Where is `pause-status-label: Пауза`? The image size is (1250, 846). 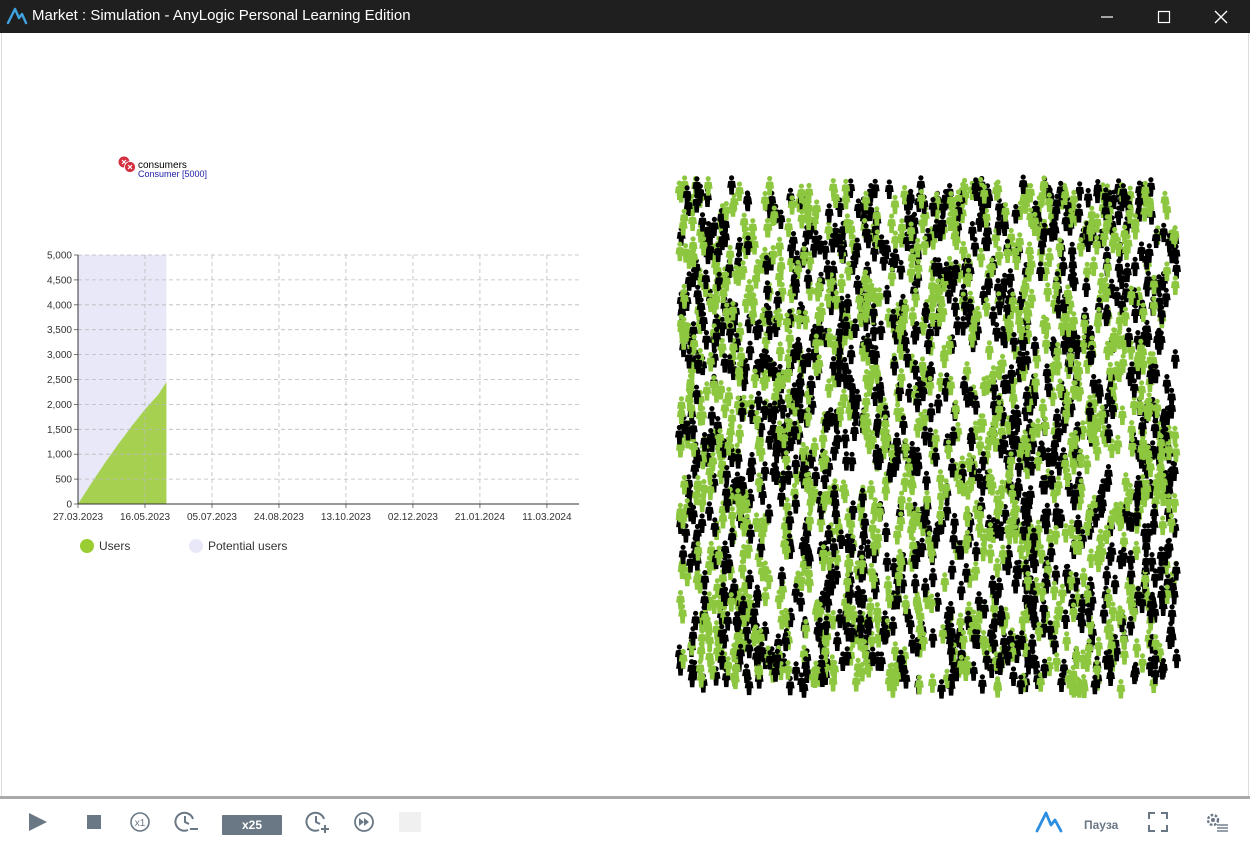 pause-status-label: Пауза is located at coordinates (1101, 825).